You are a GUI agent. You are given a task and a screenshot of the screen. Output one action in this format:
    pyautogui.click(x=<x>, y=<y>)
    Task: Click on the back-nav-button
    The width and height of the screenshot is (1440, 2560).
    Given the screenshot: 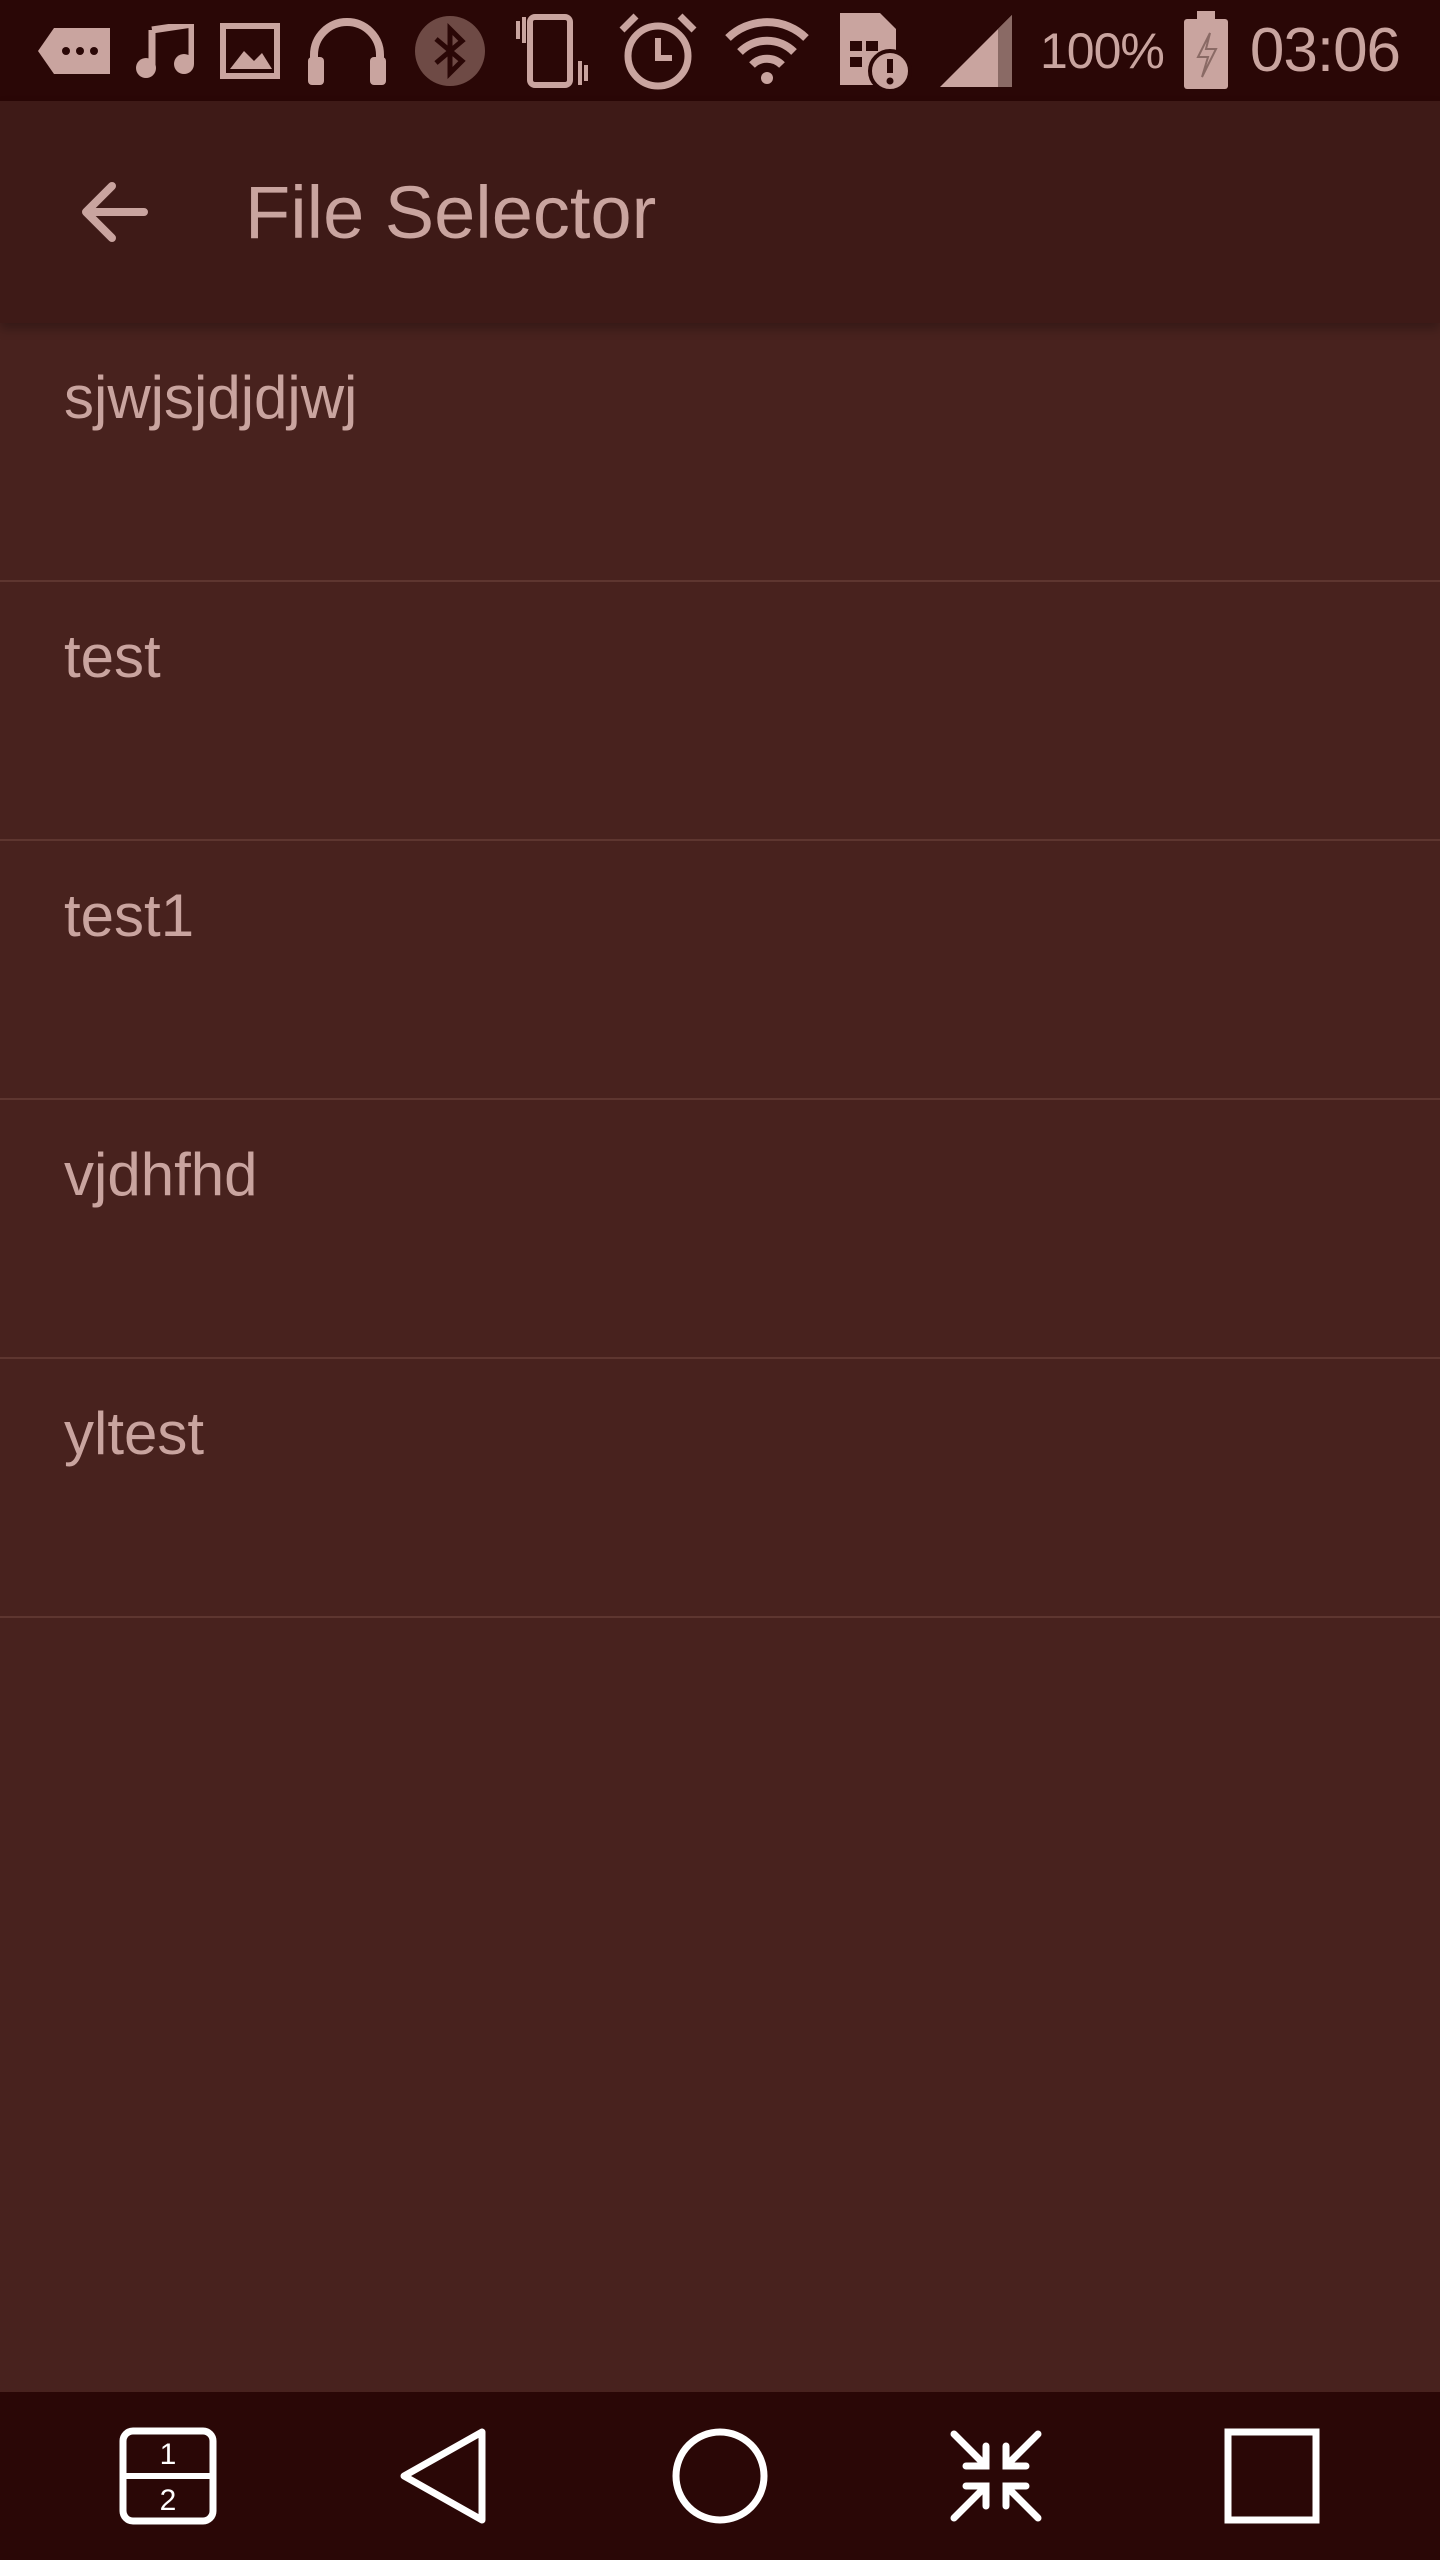 What is the action you would take?
    pyautogui.click(x=444, y=2476)
    